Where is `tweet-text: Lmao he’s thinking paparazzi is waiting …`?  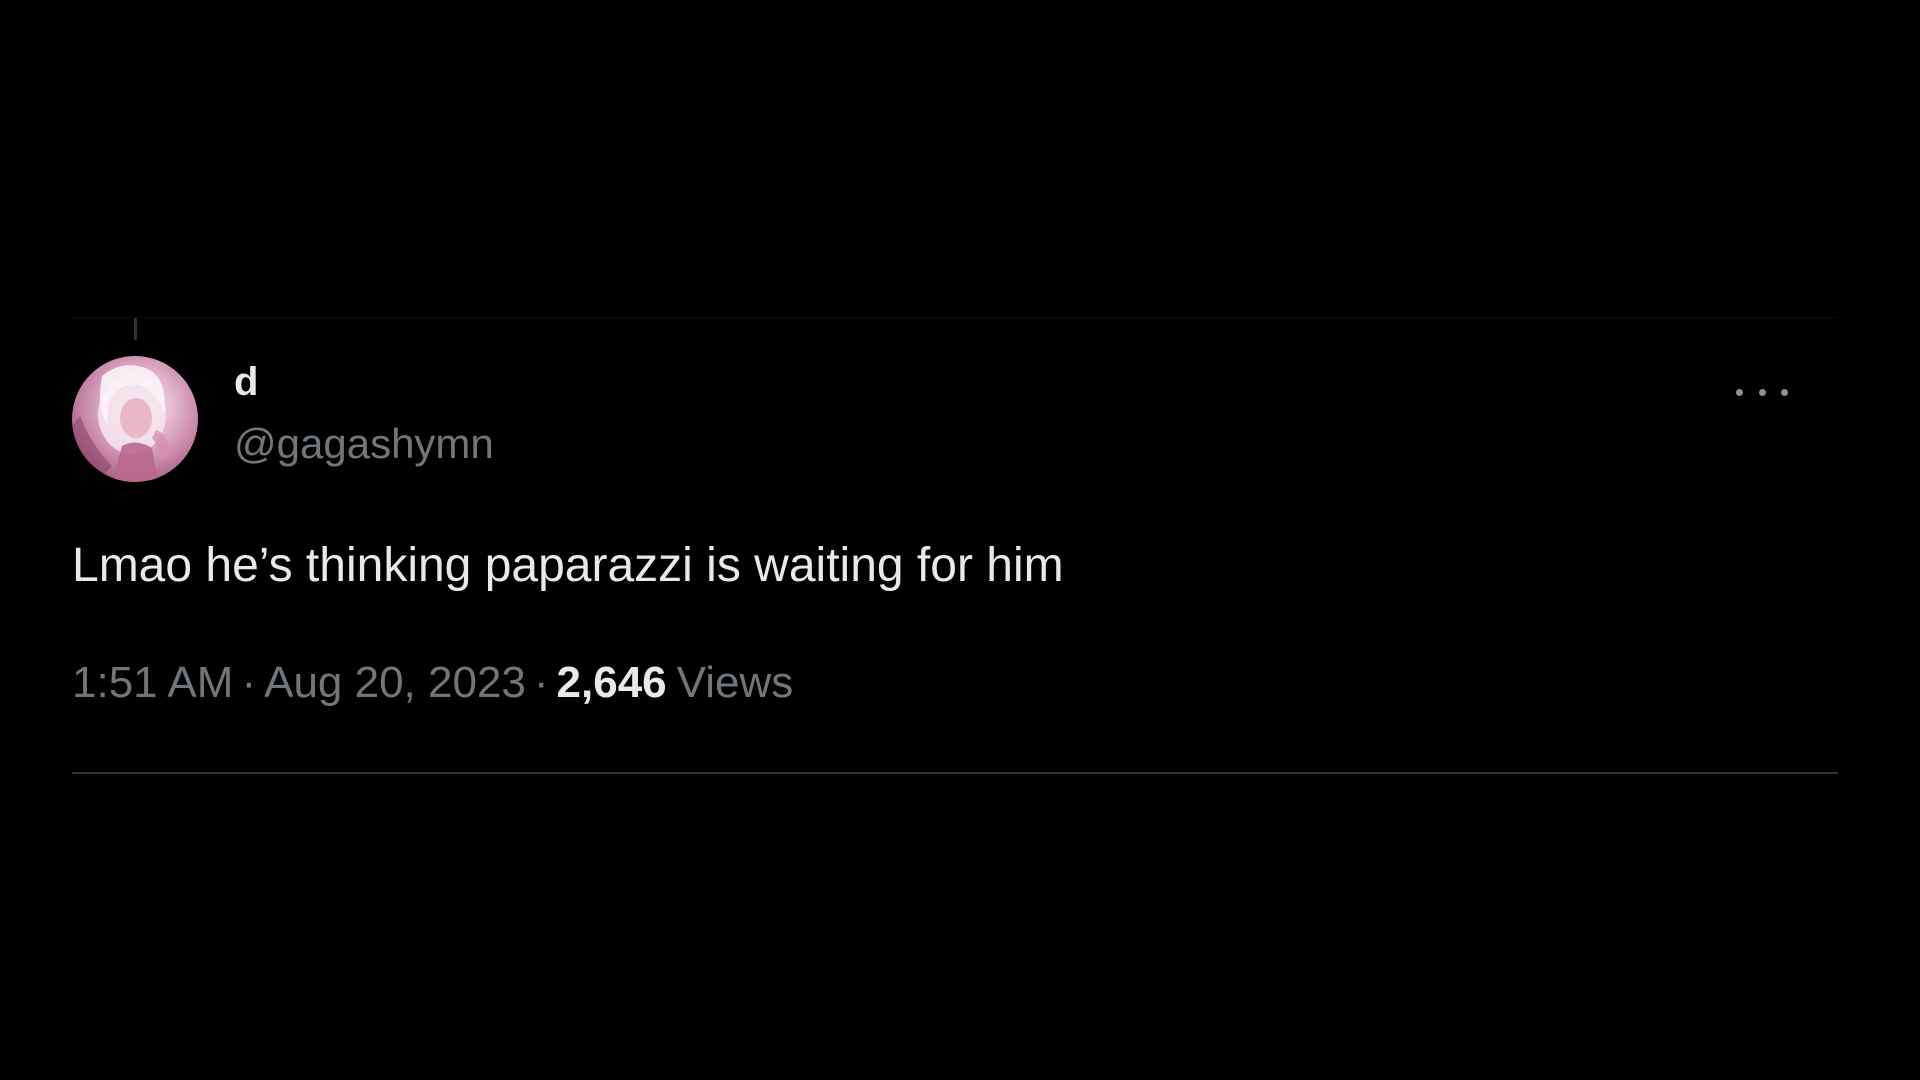 tweet-text: Lmao he’s thinking paparazzi is waiting … is located at coordinates (568, 565).